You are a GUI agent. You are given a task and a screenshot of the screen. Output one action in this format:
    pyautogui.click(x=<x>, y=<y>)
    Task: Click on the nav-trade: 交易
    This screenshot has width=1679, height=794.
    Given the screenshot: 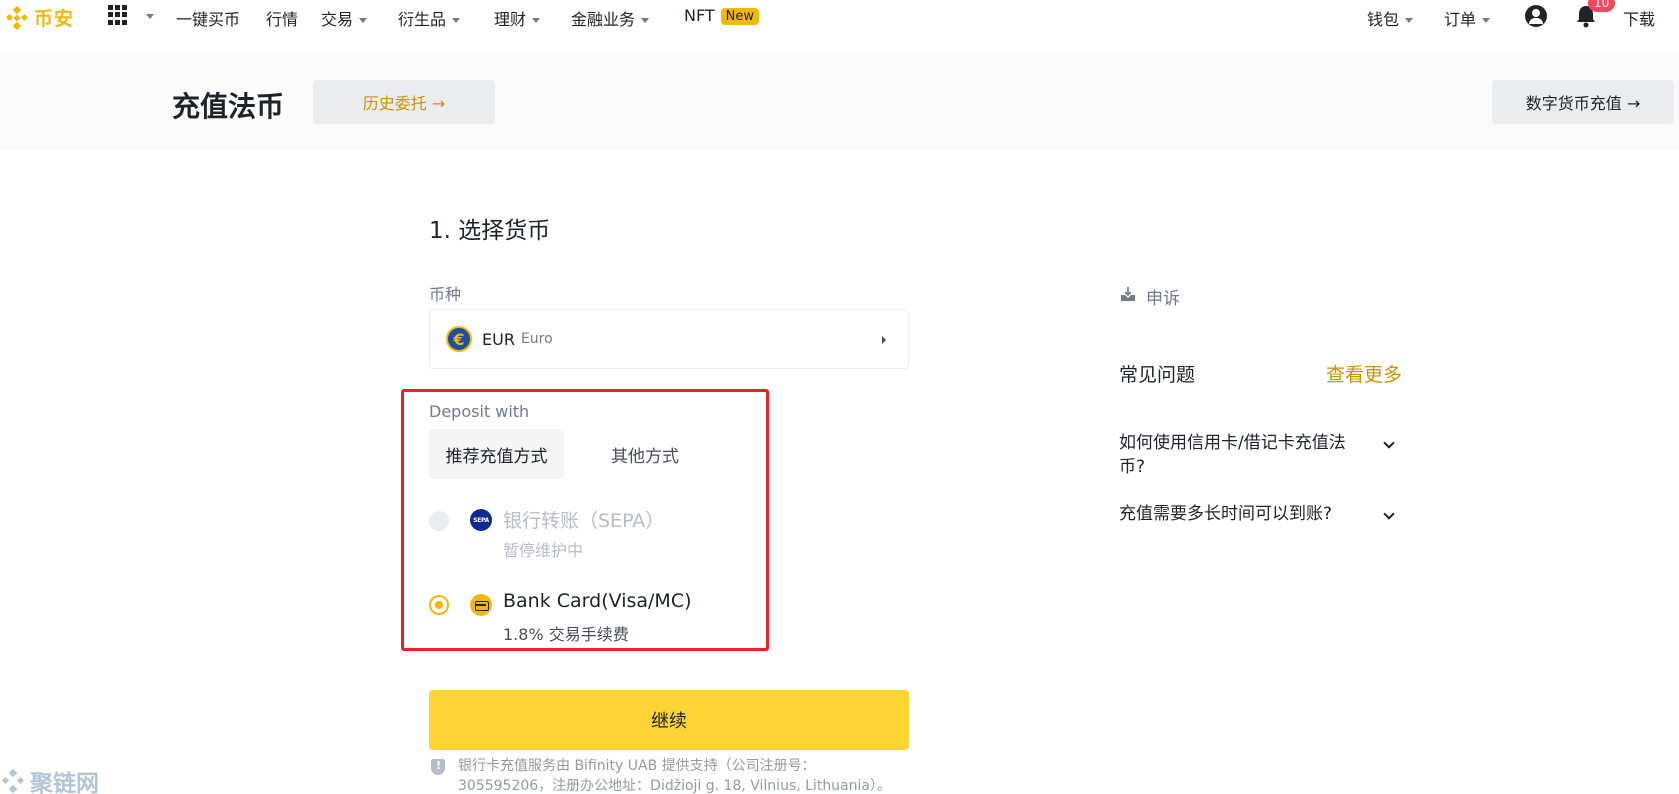 What is the action you would take?
    pyautogui.click(x=344, y=18)
    